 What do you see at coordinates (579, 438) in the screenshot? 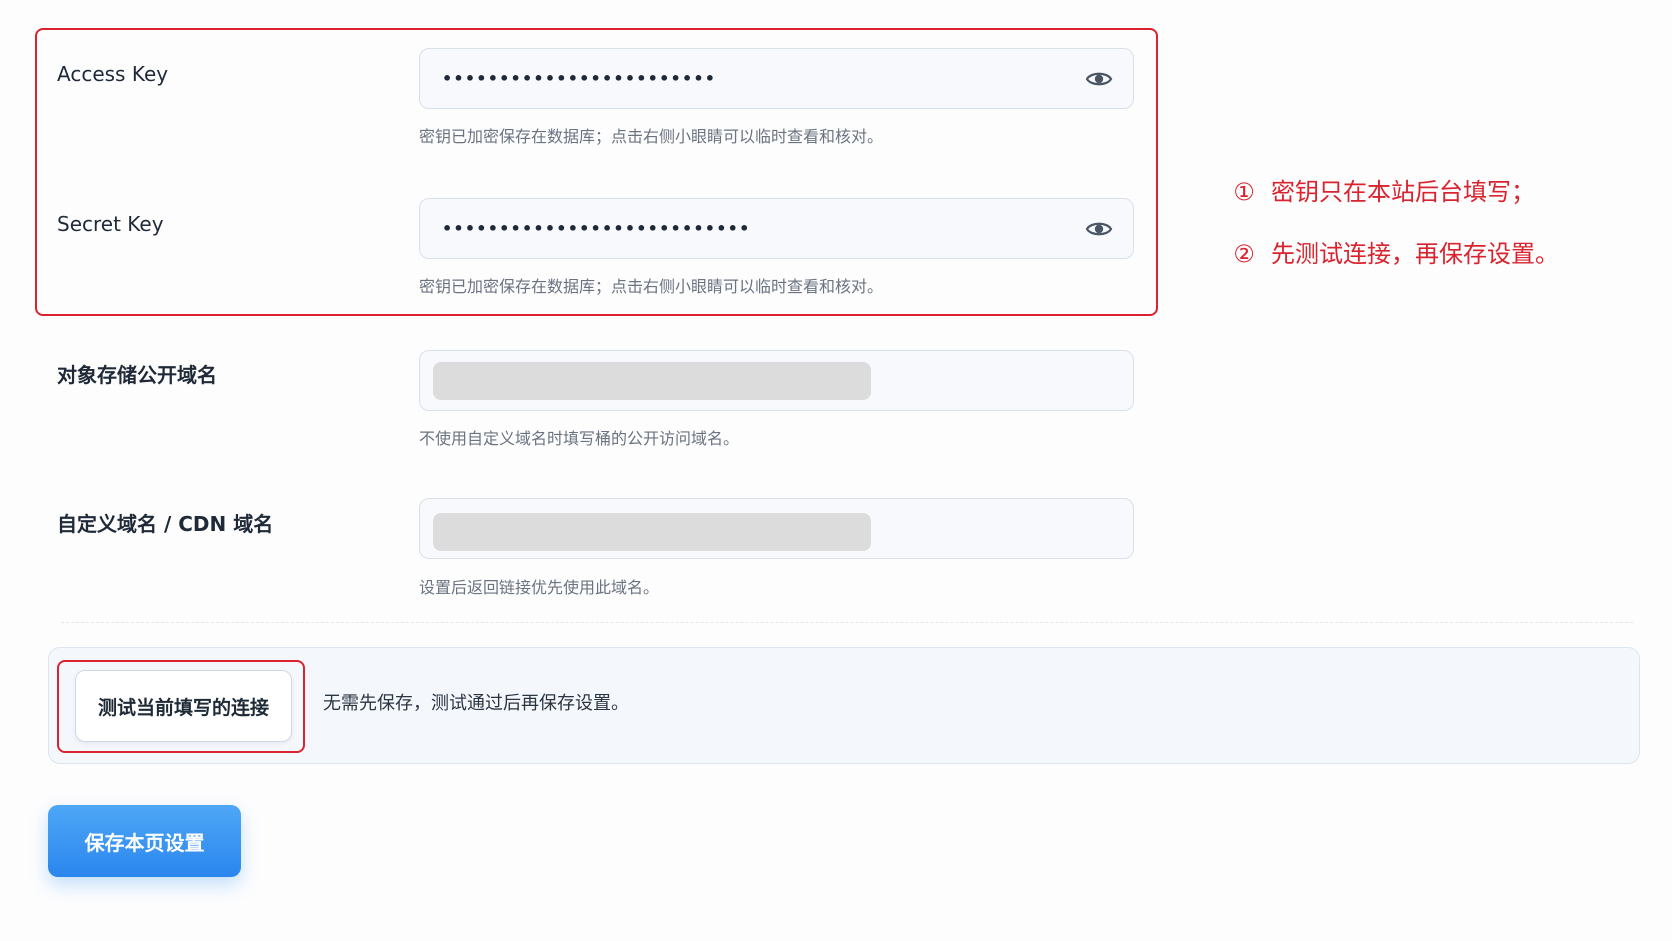
I see `public-domain-hint: 不使用自定义域名时填写桶的公开访问域名。` at bounding box center [579, 438].